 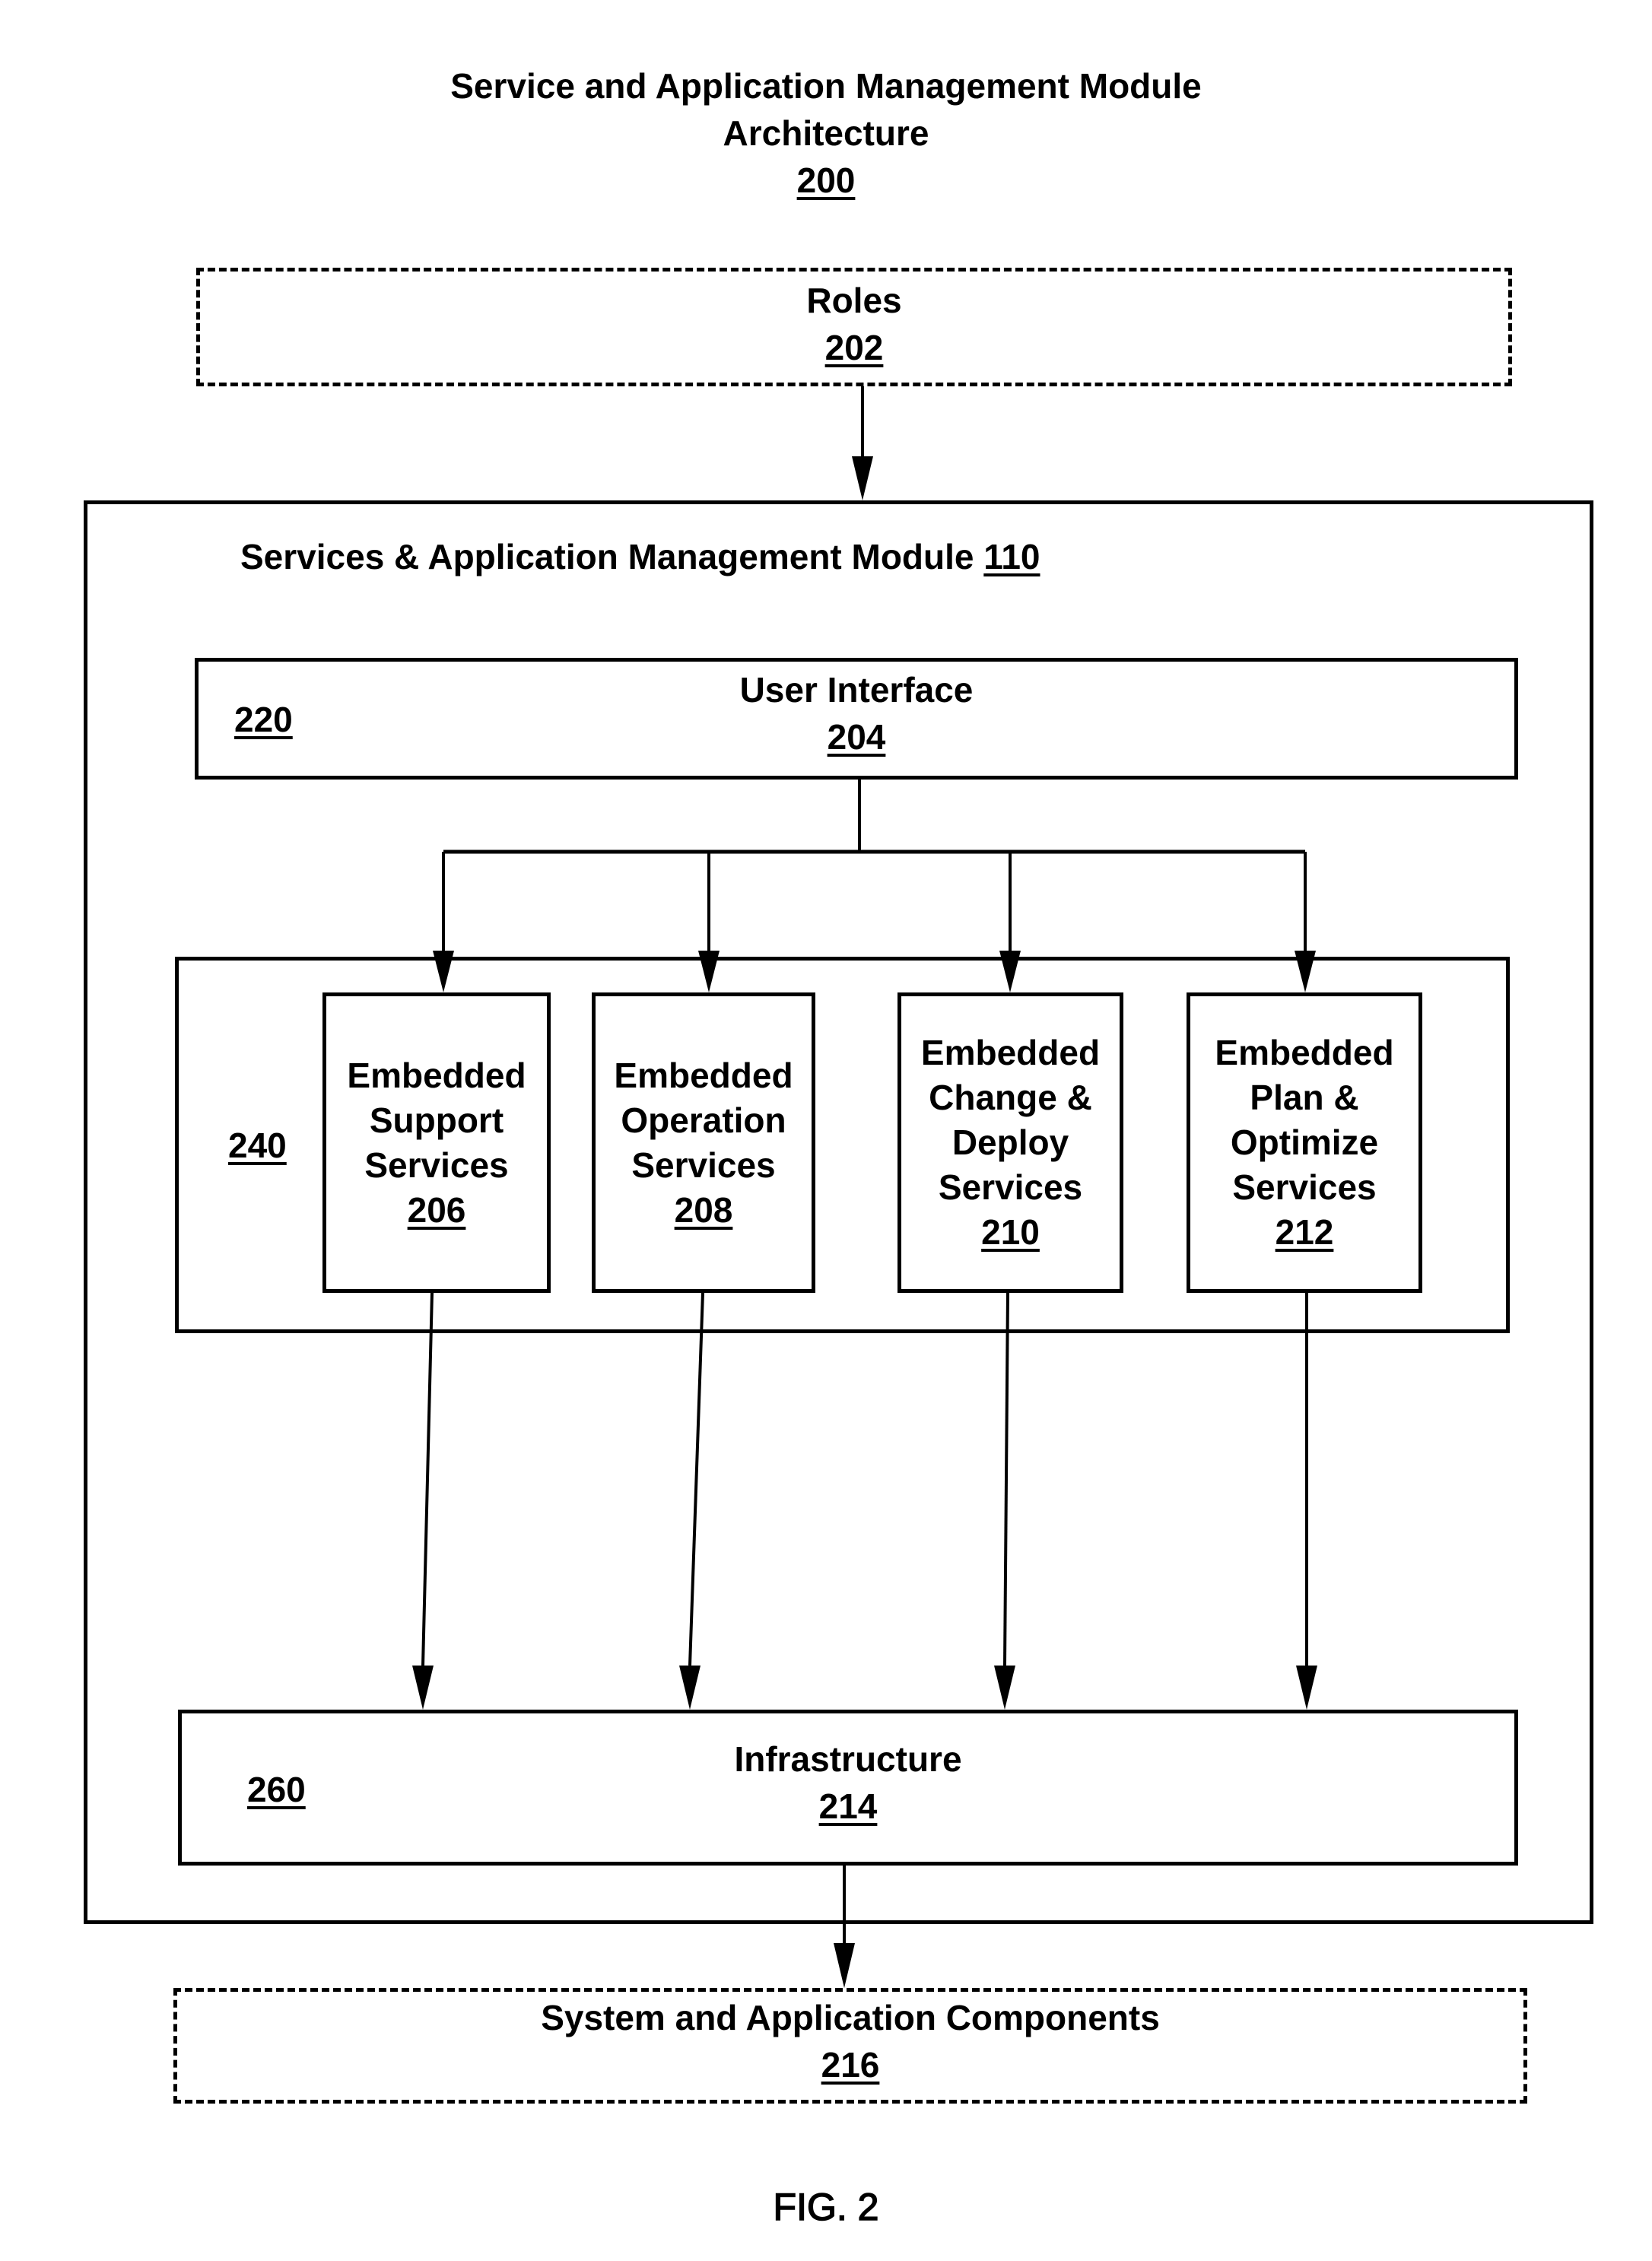 I want to click on connector-210-to-infra, so click(x=1006, y=1479).